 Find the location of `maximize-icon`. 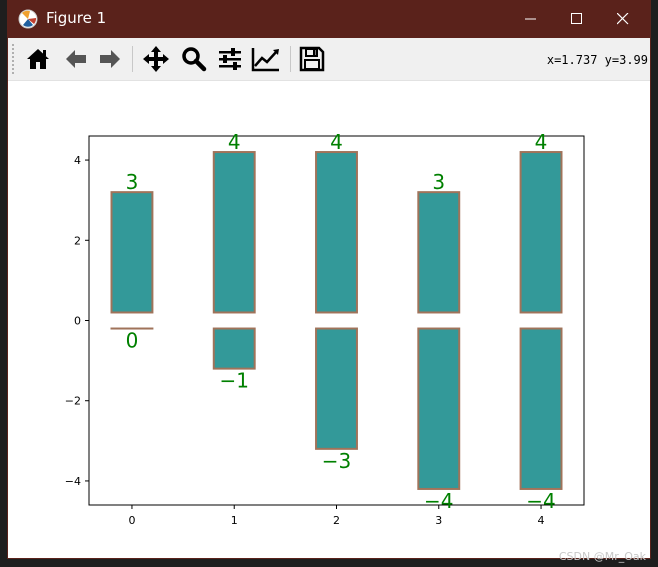

maximize-icon is located at coordinates (576, 18).